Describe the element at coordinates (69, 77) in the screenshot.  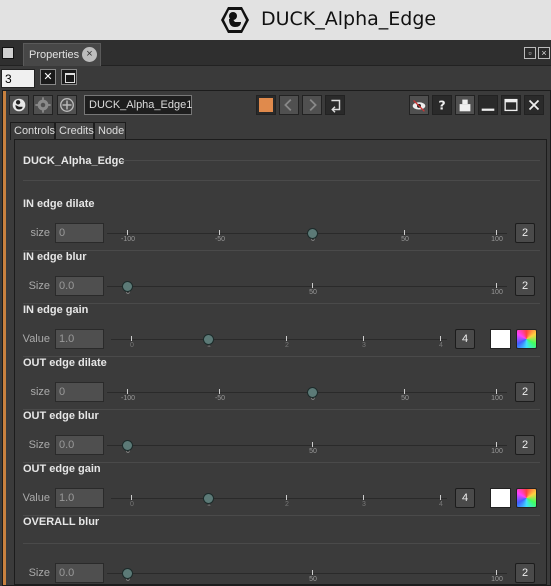
I see `maximize-panel-button` at that location.